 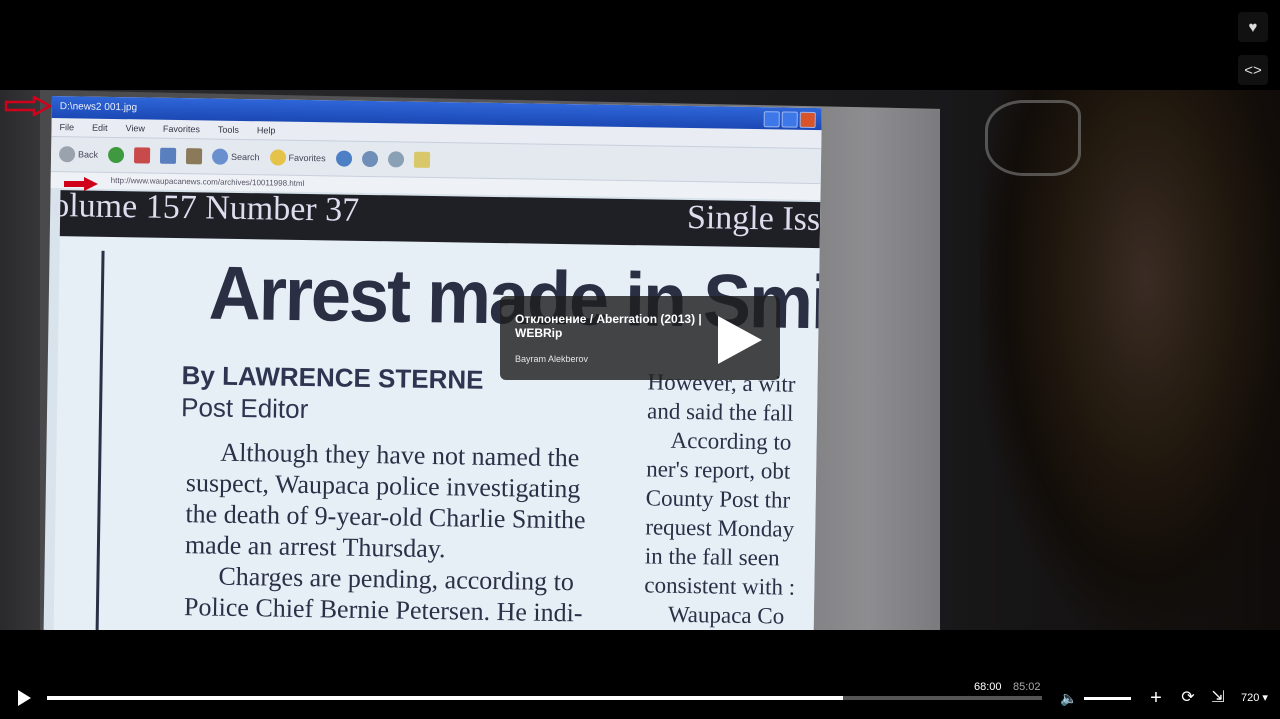 What do you see at coordinates (116, 155) in the screenshot?
I see `forward-icon` at bounding box center [116, 155].